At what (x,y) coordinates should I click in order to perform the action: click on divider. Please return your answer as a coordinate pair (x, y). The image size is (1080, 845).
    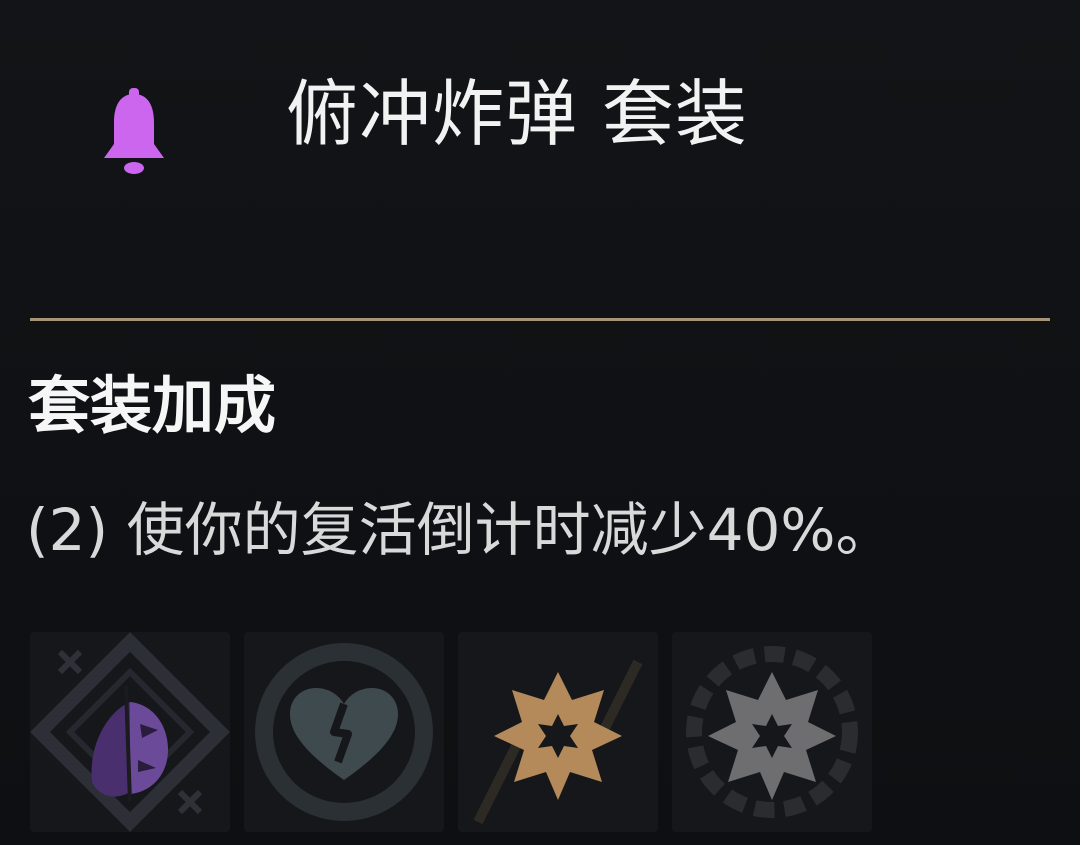
    Looking at the image, I should click on (540, 319).